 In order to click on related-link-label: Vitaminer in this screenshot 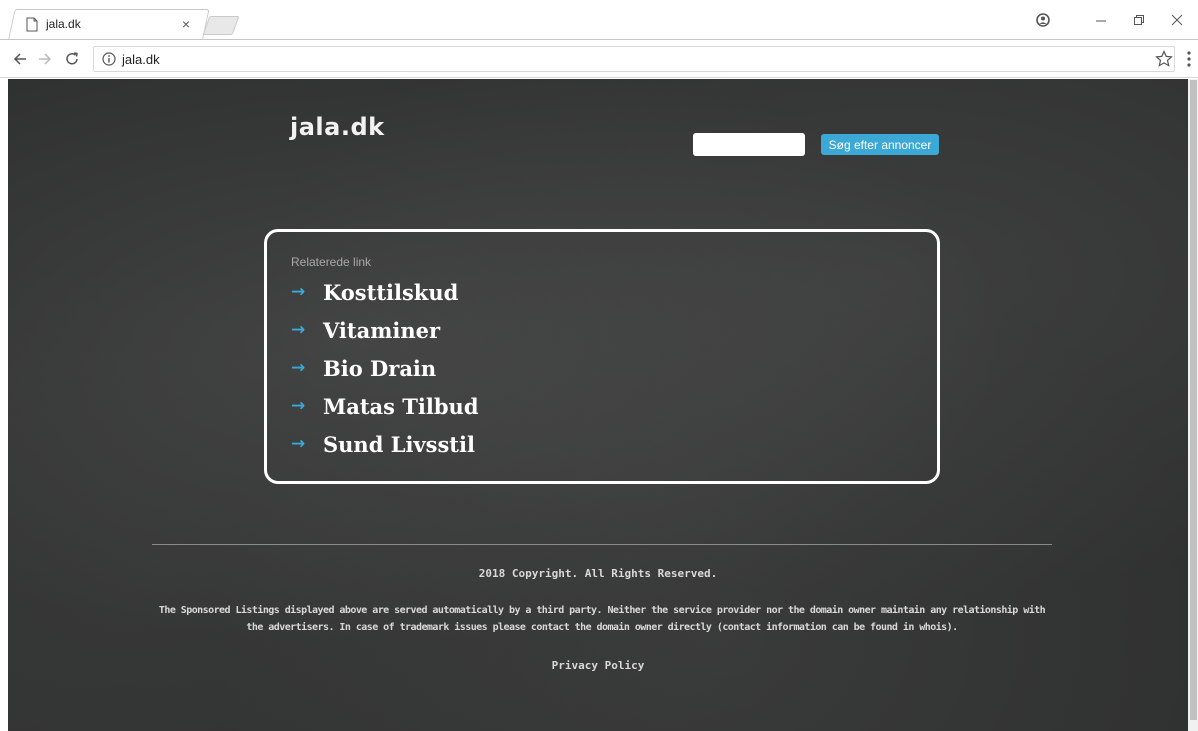, I will do `click(381, 330)`.